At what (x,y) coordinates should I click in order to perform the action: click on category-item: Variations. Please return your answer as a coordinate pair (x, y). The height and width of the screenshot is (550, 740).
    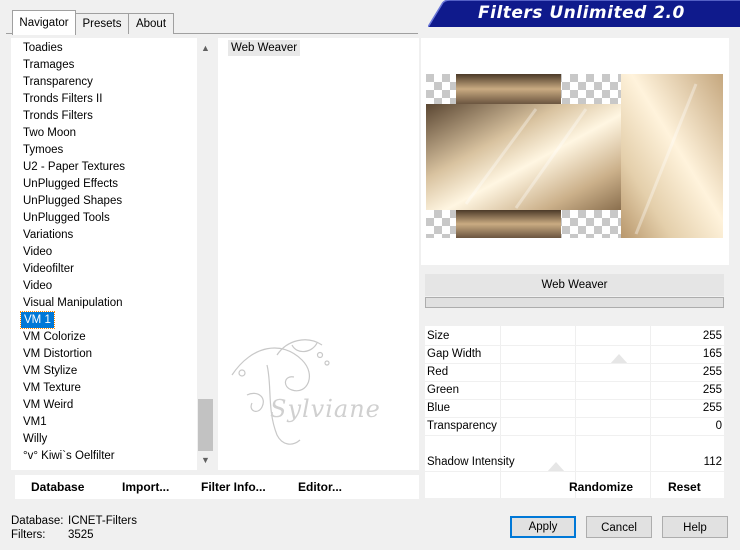
    Looking at the image, I should click on (48, 235).